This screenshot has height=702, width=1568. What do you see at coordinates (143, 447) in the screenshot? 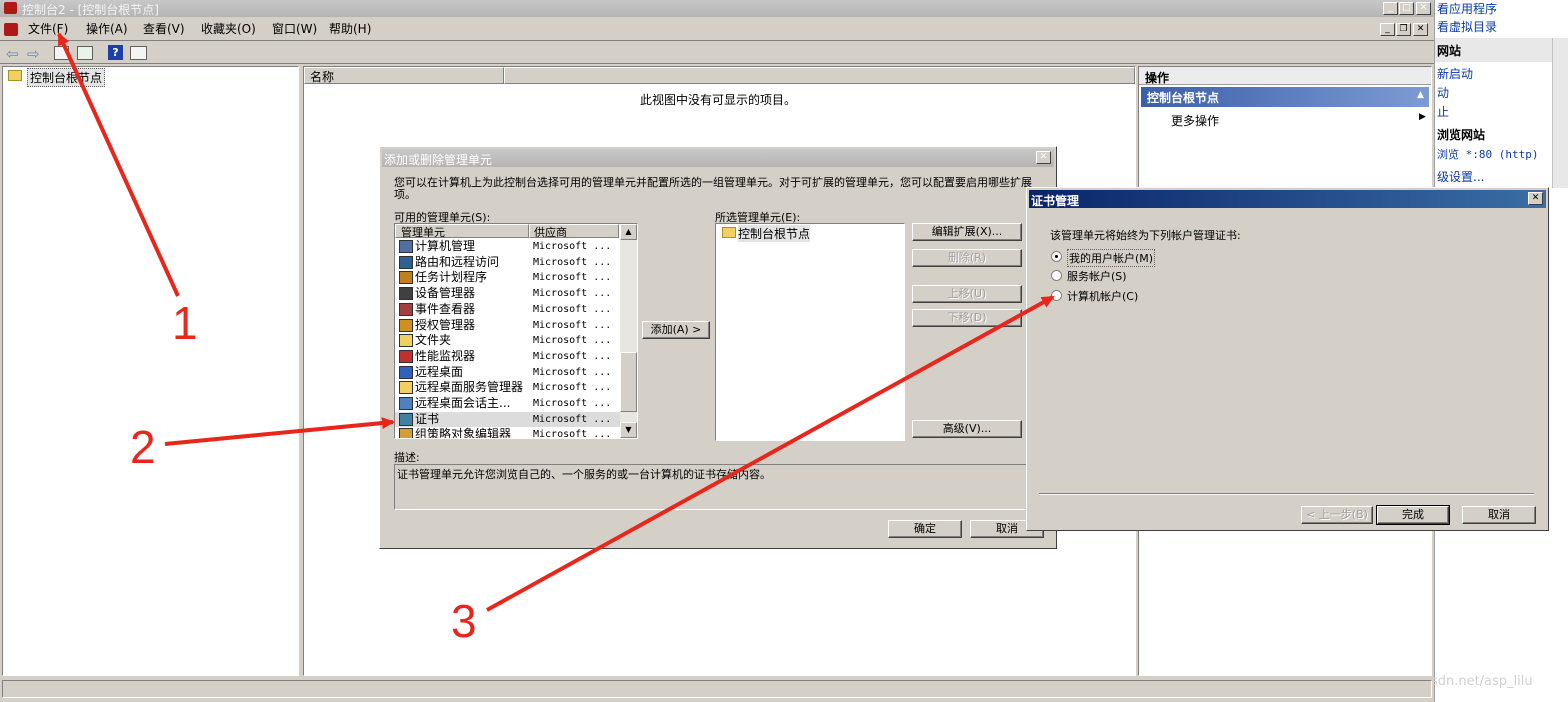
I see `annotation-step-2: 2` at bounding box center [143, 447].